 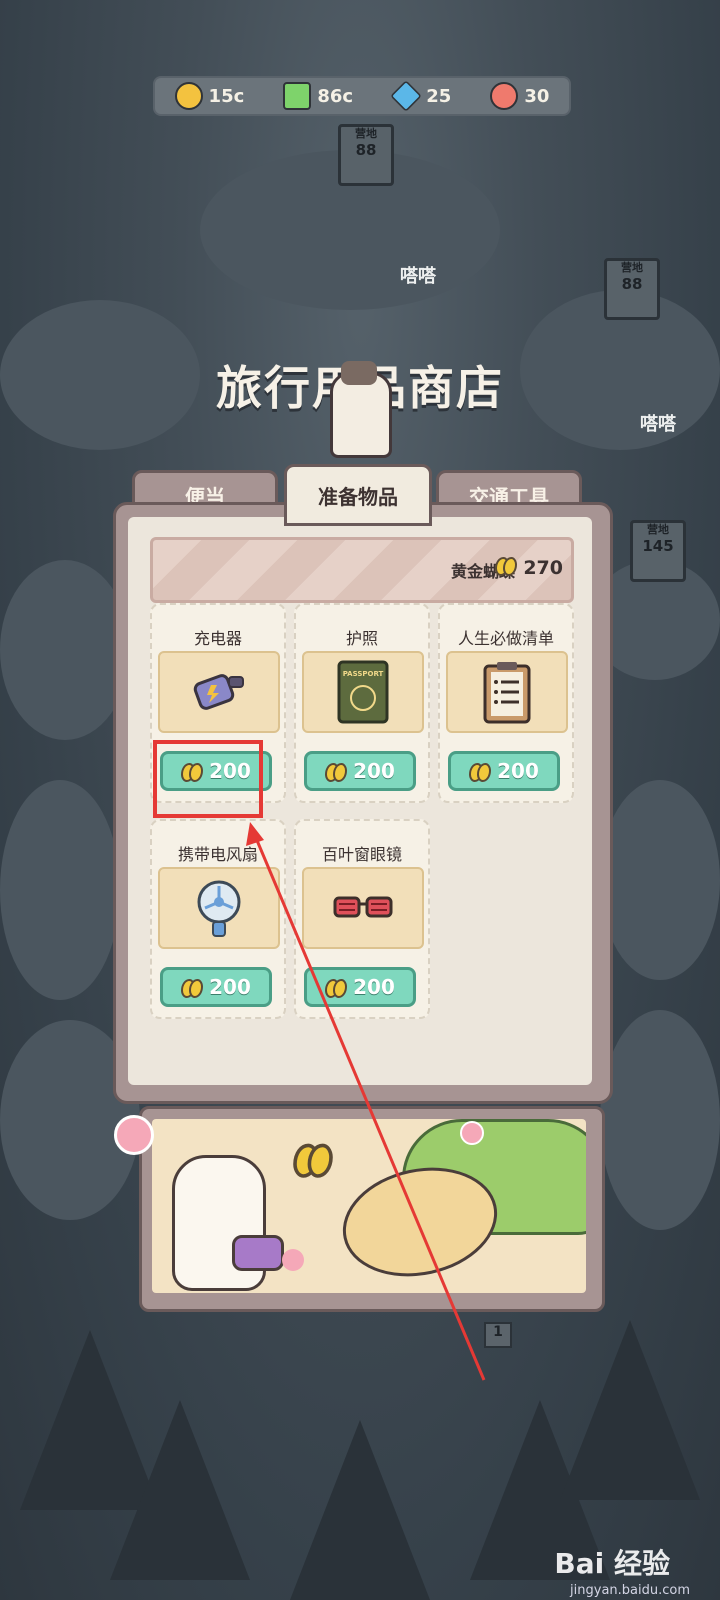 I want to click on charger-icon, so click(x=218, y=692).